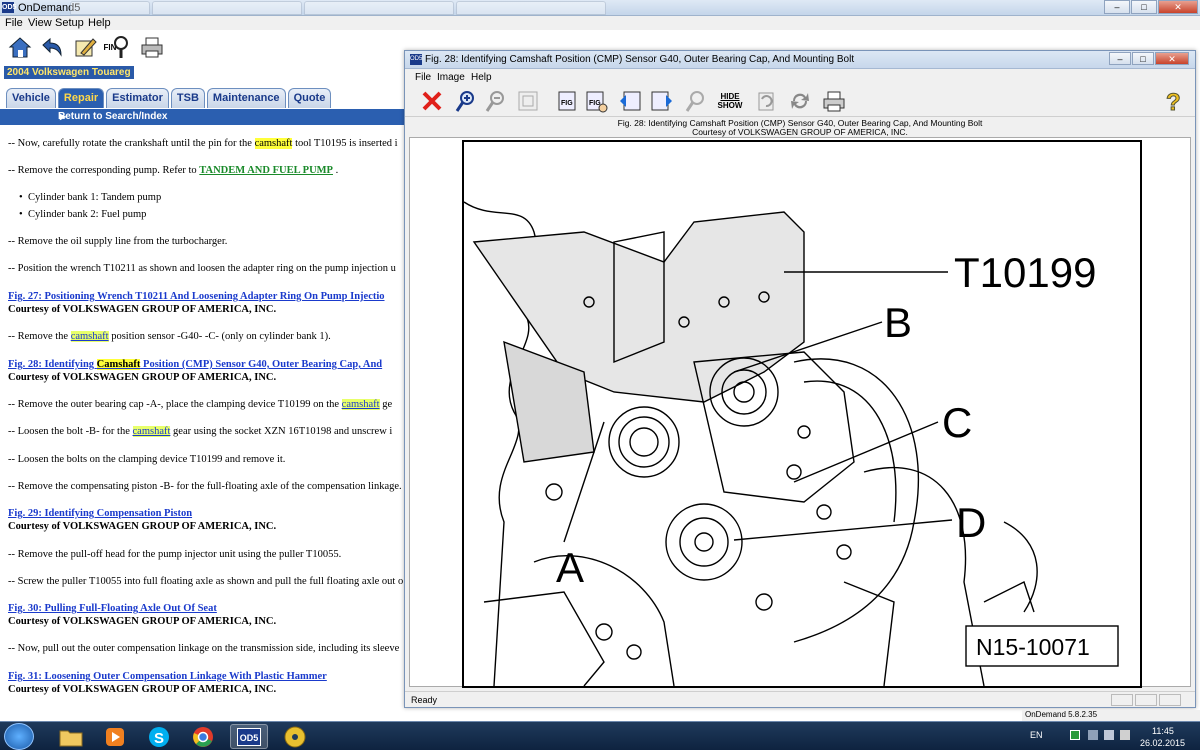  What do you see at coordinates (1162, 743) in the screenshot?
I see `clock-date: 26.02.2015` at bounding box center [1162, 743].